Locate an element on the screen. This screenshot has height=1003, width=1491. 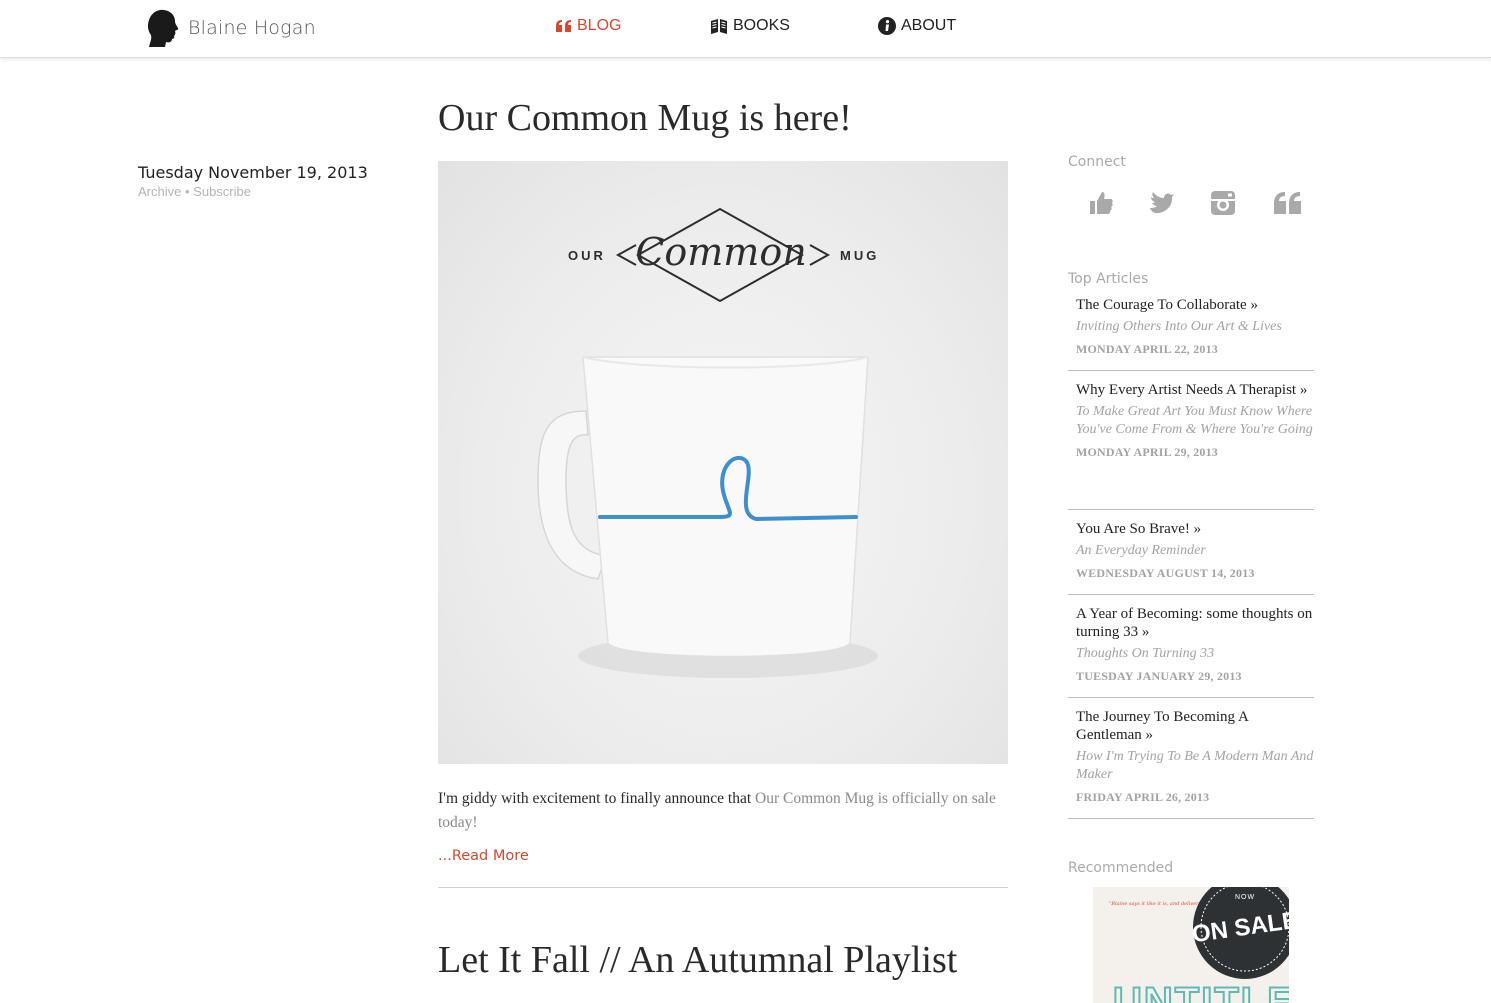
post-meta-links: Archive • Subscribe is located at coordinates (194, 191).